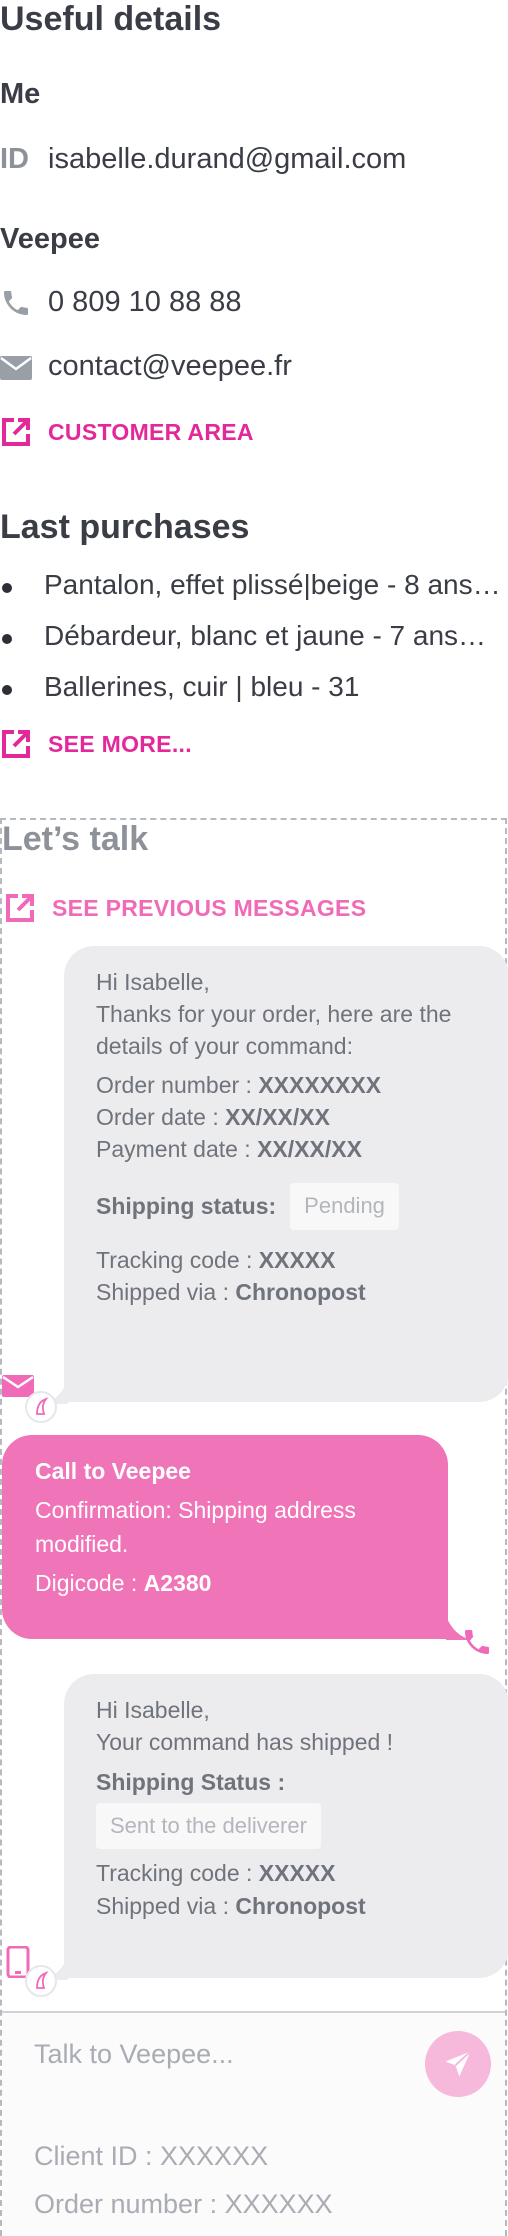 This screenshot has height=2236, width=508. What do you see at coordinates (170, 366) in the screenshot?
I see `veepee-contact-email: contact@veepee.fr` at bounding box center [170, 366].